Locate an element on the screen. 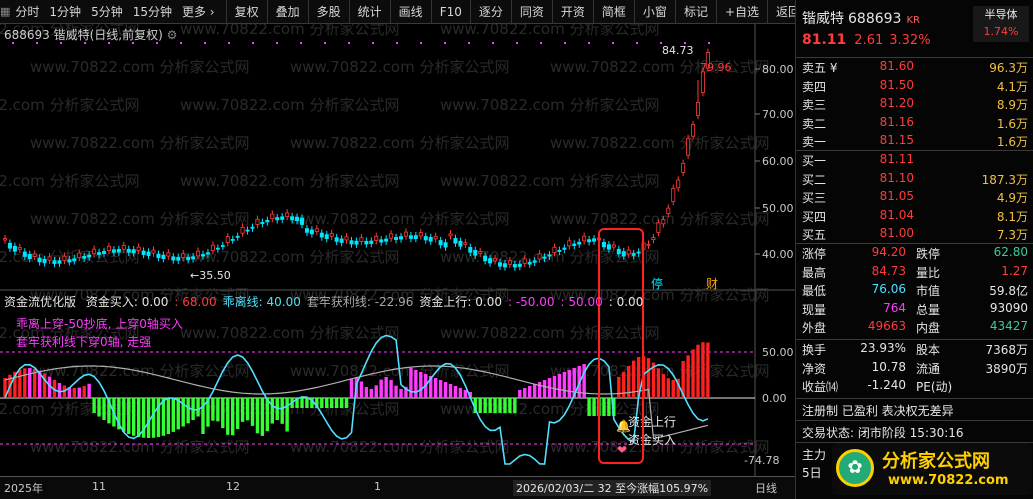 Image resolution: width=1033 pixels, height=499 pixels. tool-button-0: 复权 is located at coordinates (246, 12).